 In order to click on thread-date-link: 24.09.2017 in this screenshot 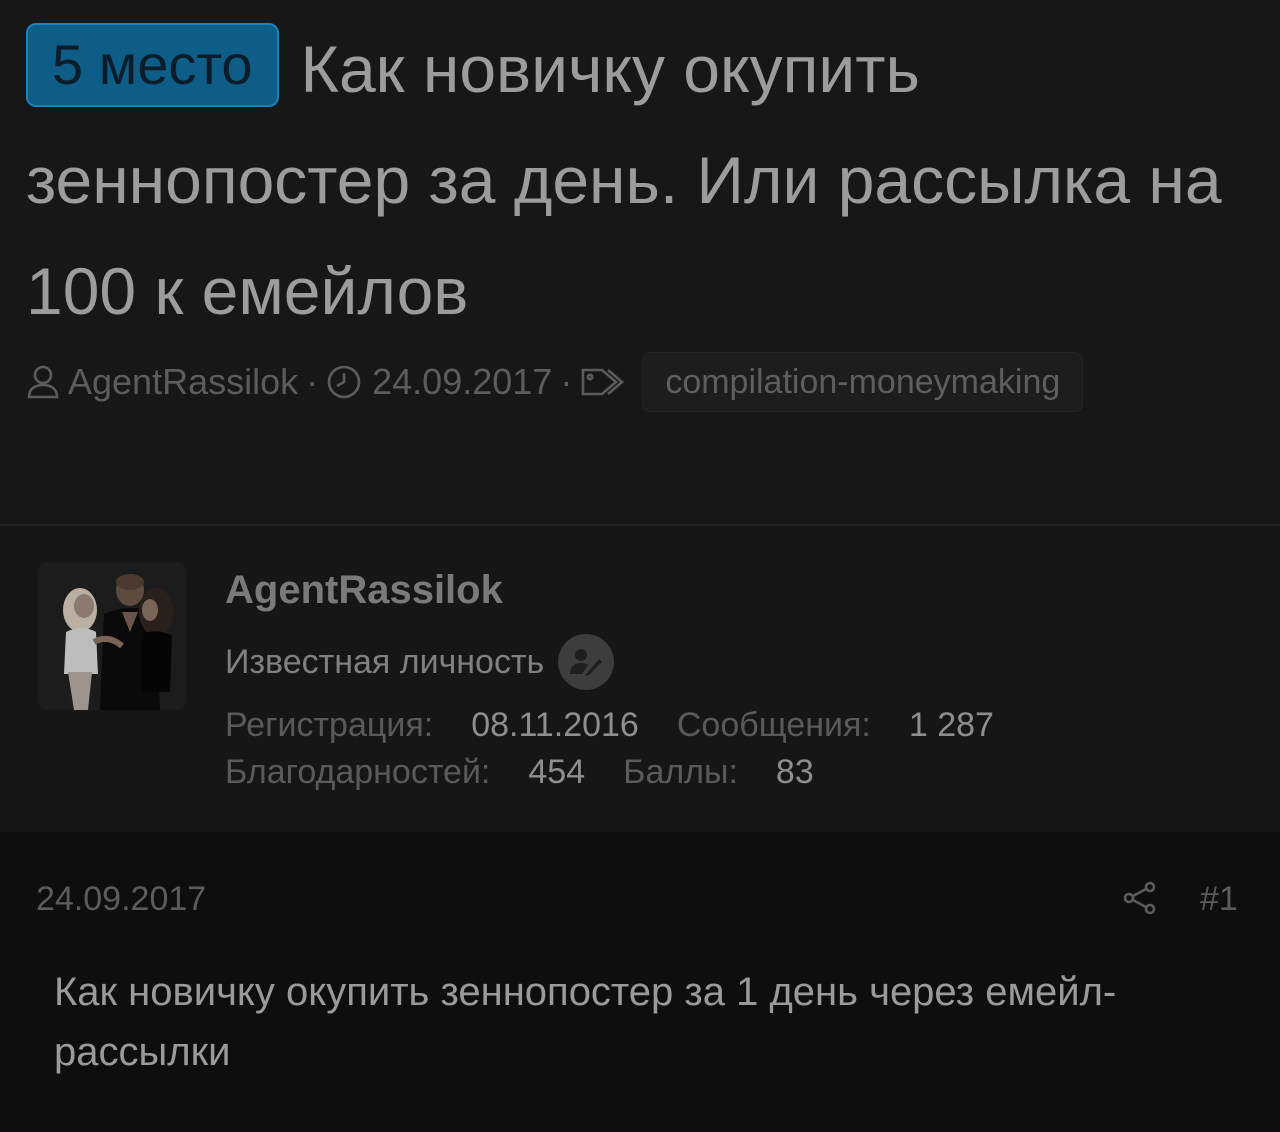, I will do `click(462, 382)`.